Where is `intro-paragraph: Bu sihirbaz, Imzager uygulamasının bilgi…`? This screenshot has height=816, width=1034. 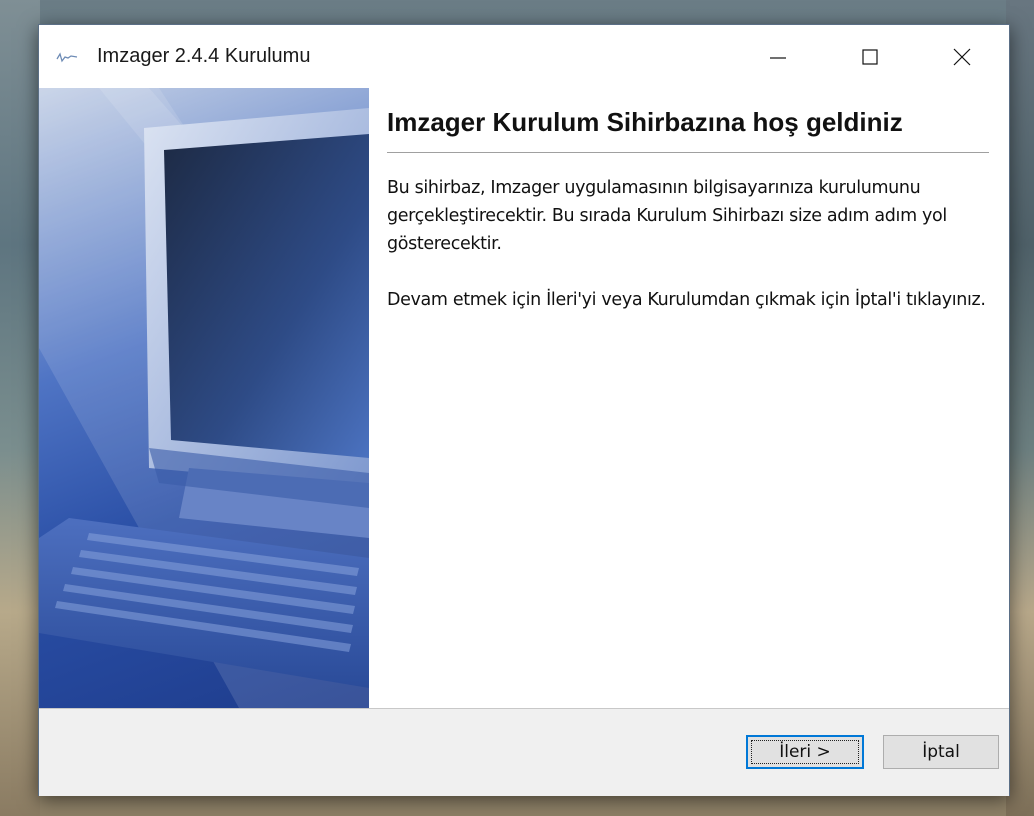
intro-paragraph: Bu sihirbaz, Imzager uygulamasının bilgi… is located at coordinates (667, 216).